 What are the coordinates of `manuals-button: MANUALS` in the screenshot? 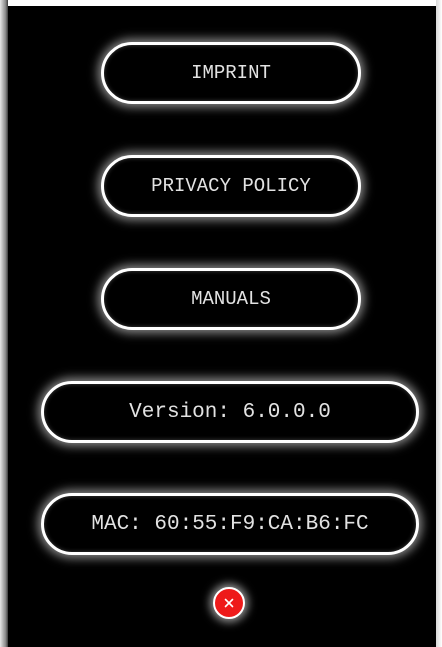 It's located at (231, 299).